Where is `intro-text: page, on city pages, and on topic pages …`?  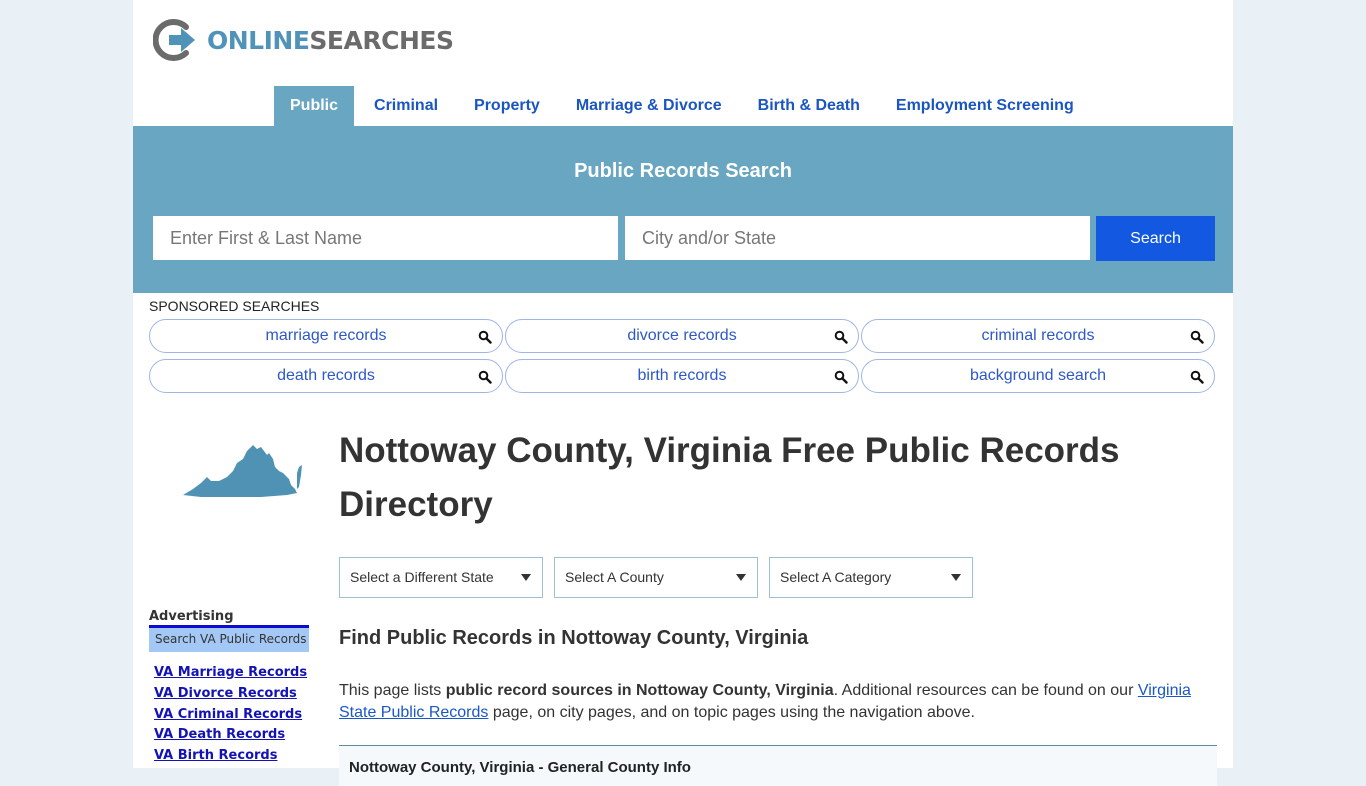
intro-text: page, on city pages, and on topic pages … is located at coordinates (731, 712).